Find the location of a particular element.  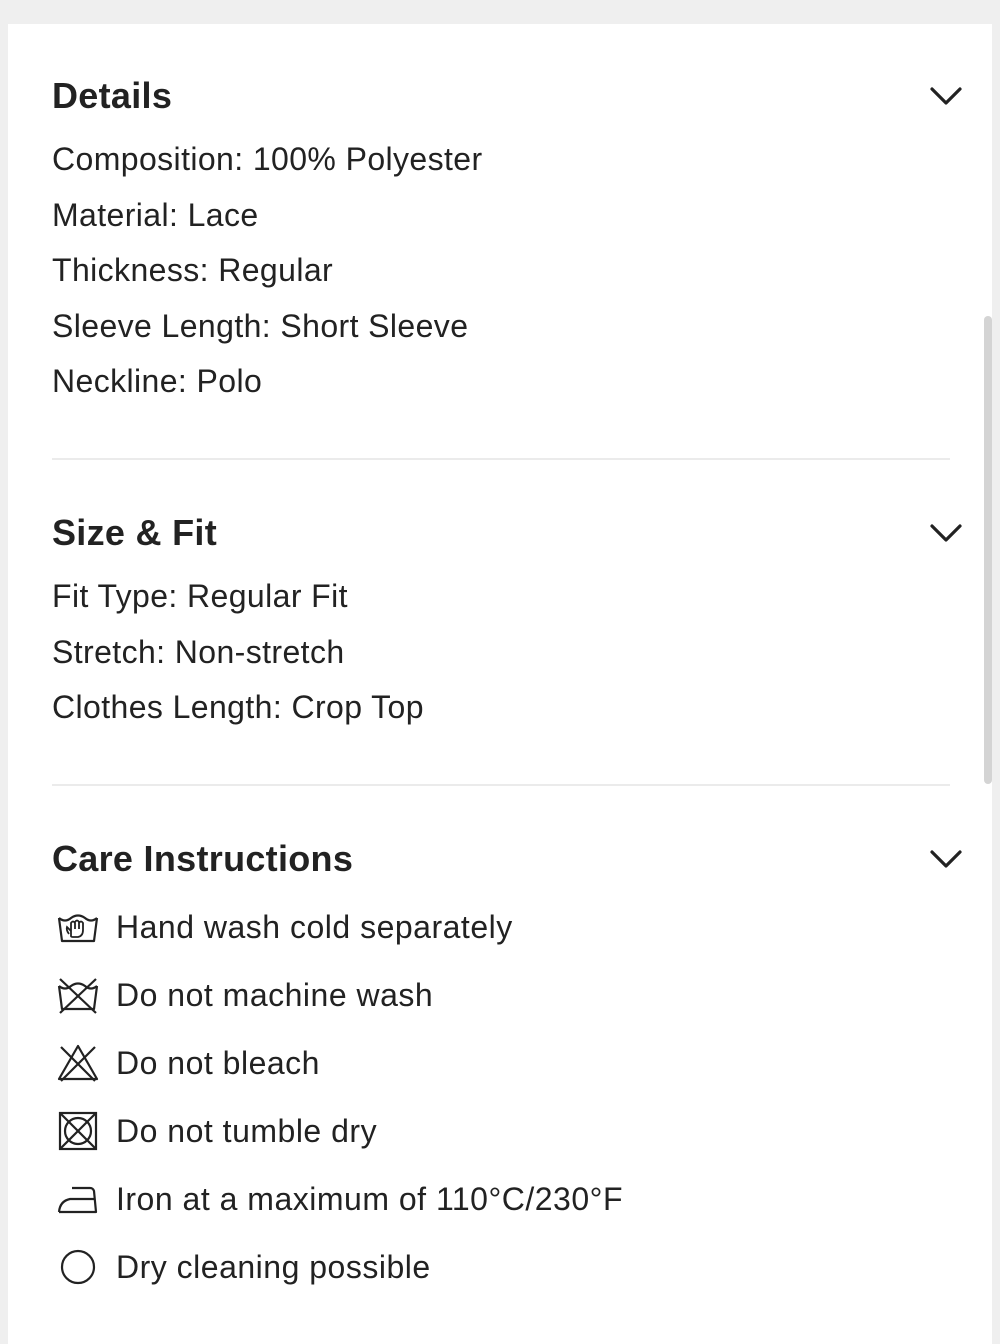

detail-sleeve-length: Sleeve Length: Short Sleeve is located at coordinates (260, 325).